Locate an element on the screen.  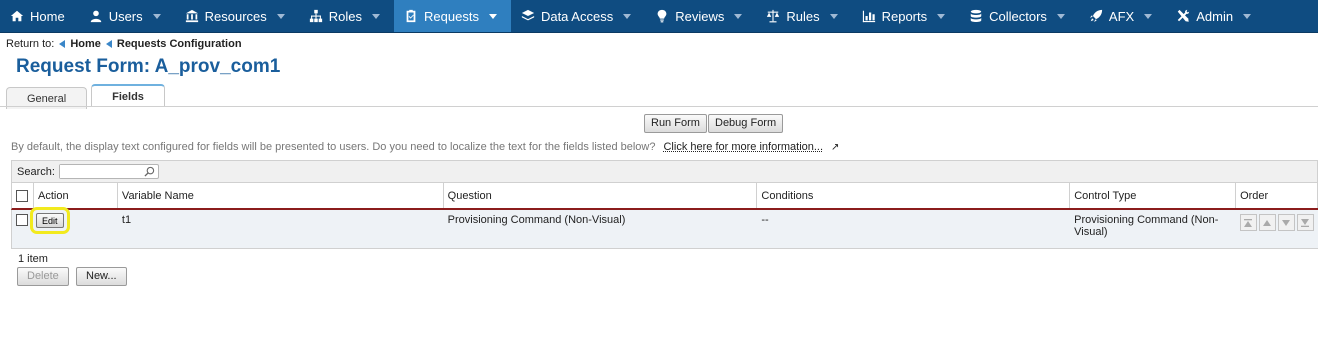
nav-label: Reports is located at coordinates (904, 16).